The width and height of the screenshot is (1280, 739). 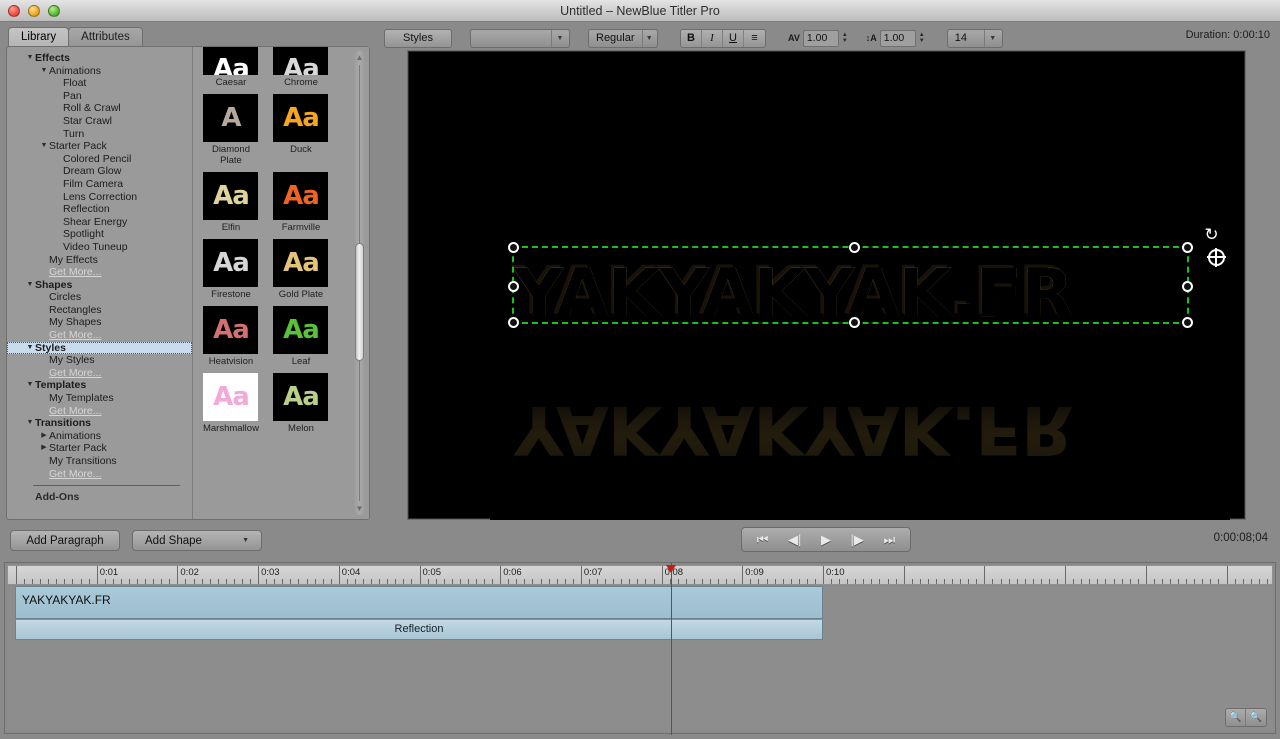 What do you see at coordinates (1187, 322) in the screenshot?
I see `handle-bottom-right` at bounding box center [1187, 322].